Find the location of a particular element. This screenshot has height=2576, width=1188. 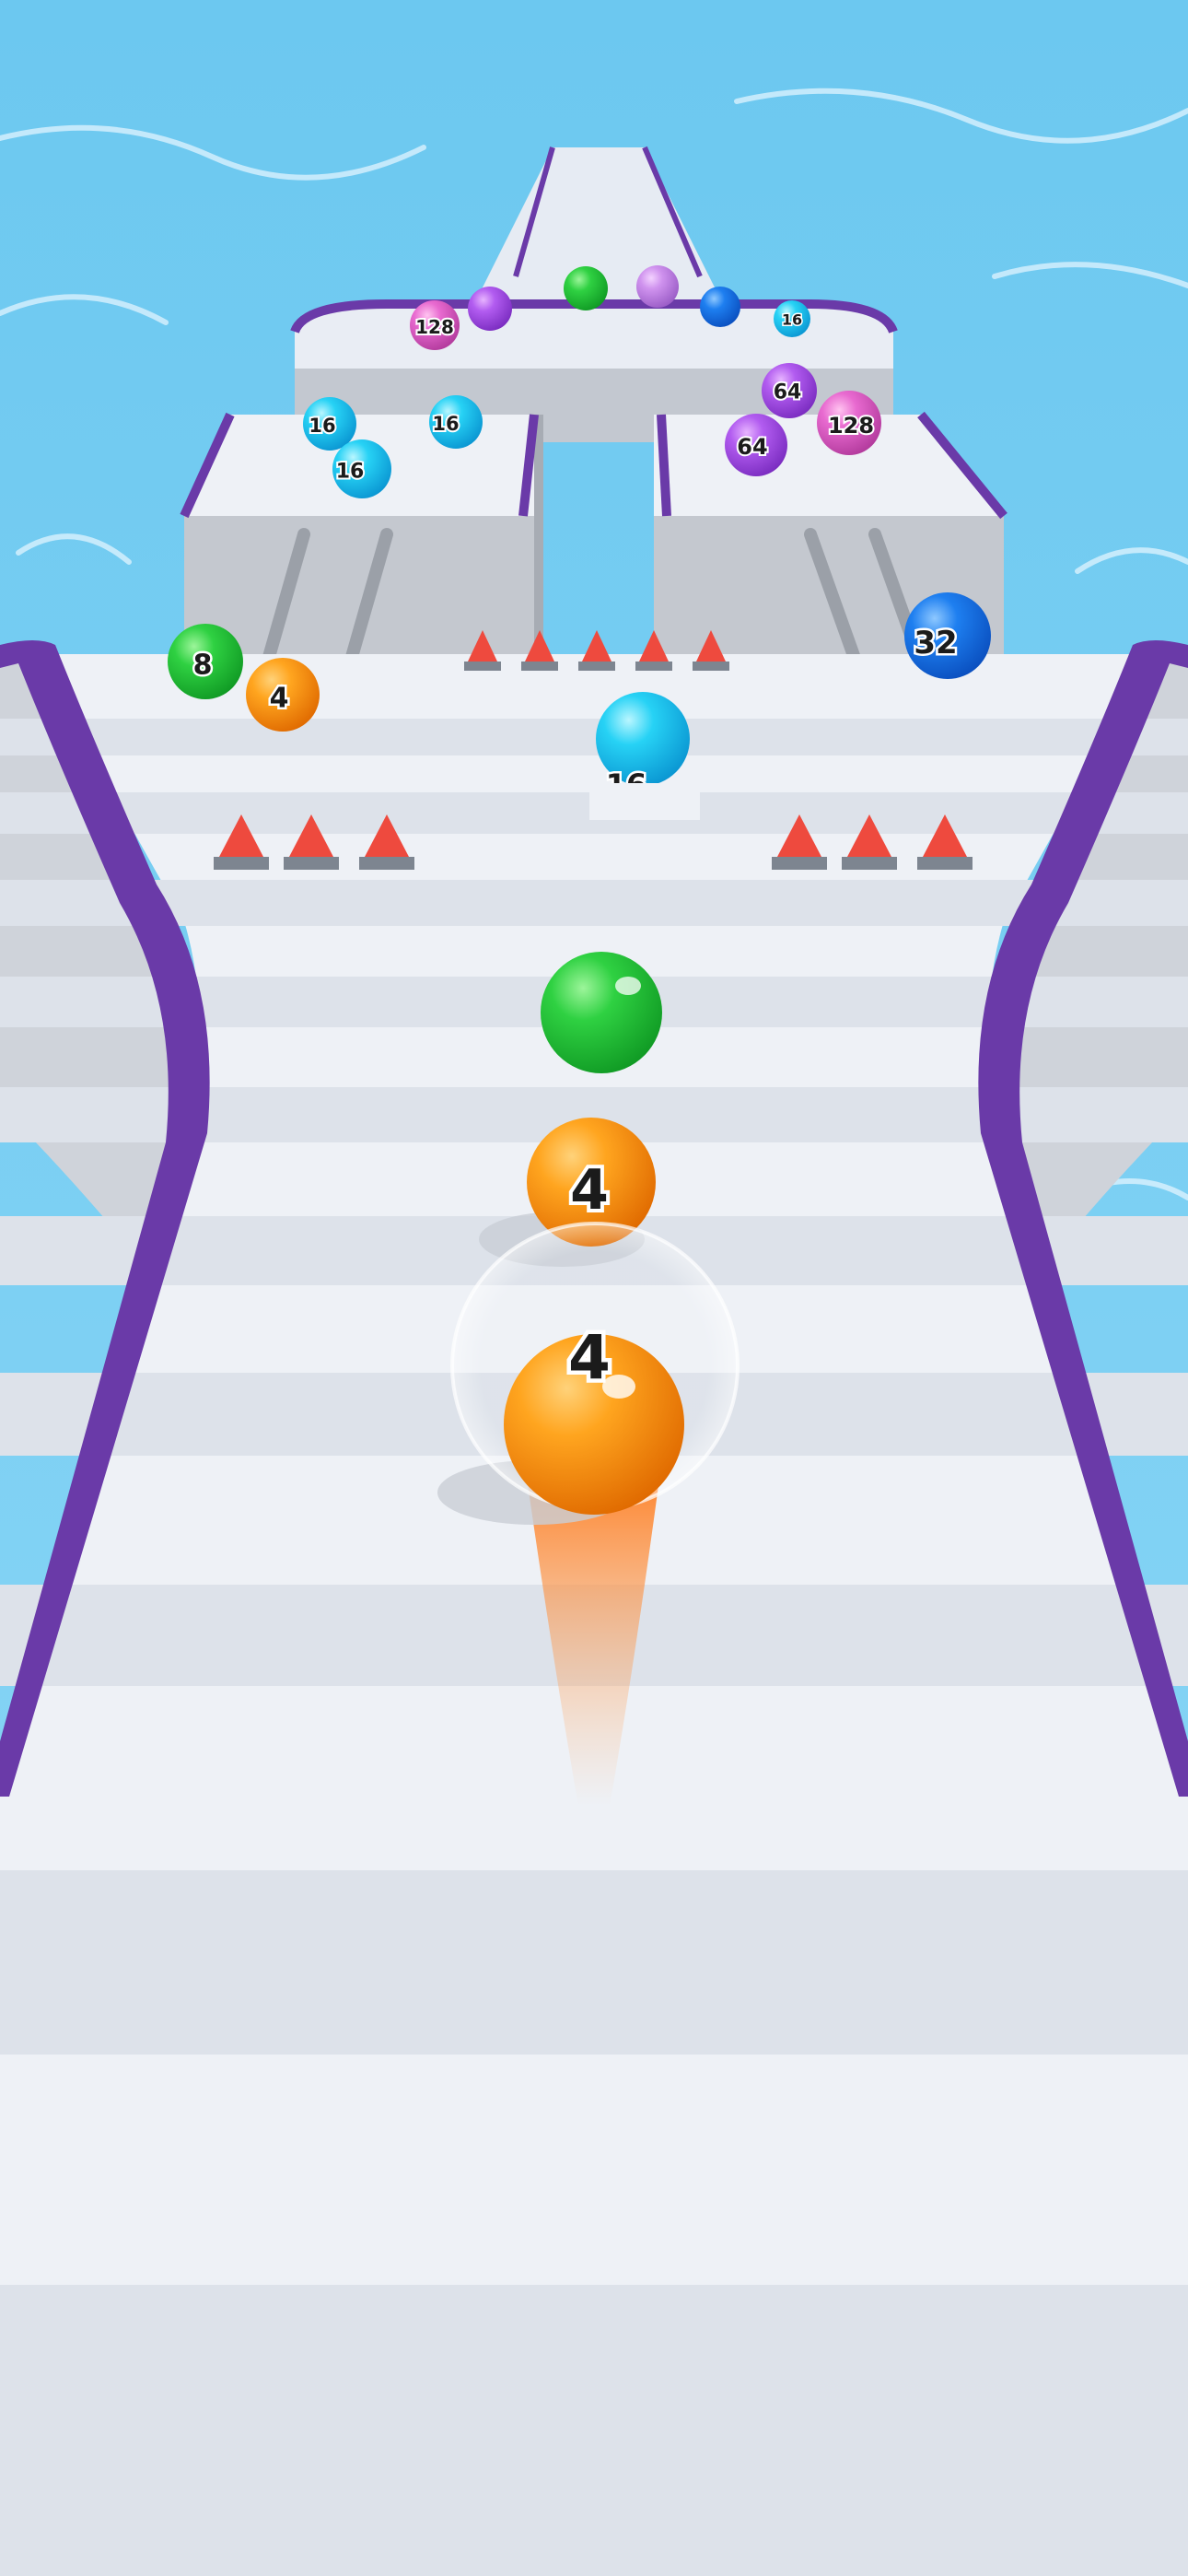

ball-8: 8 is located at coordinates (205, 661).